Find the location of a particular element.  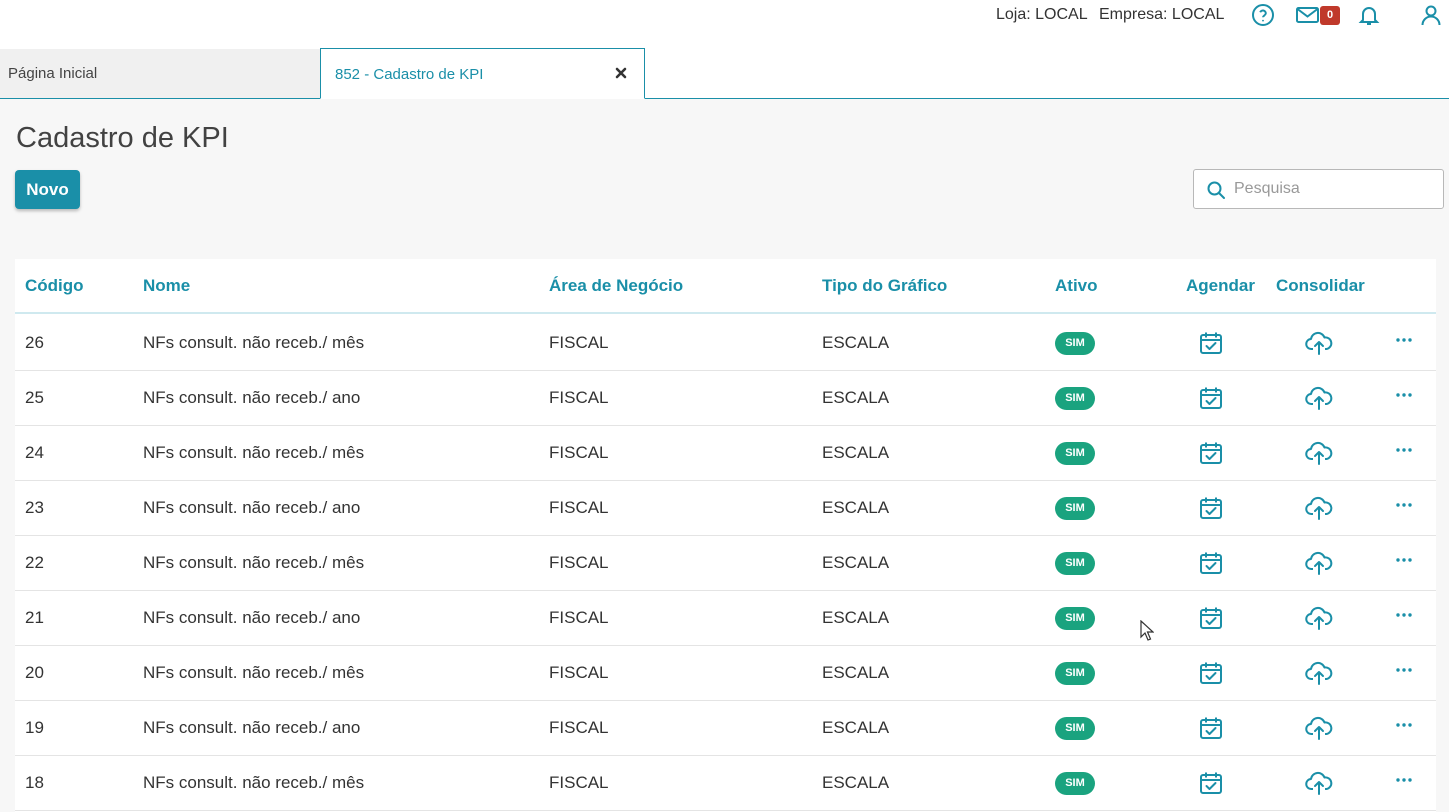

header-area: Área de Negócio is located at coordinates (616, 286).